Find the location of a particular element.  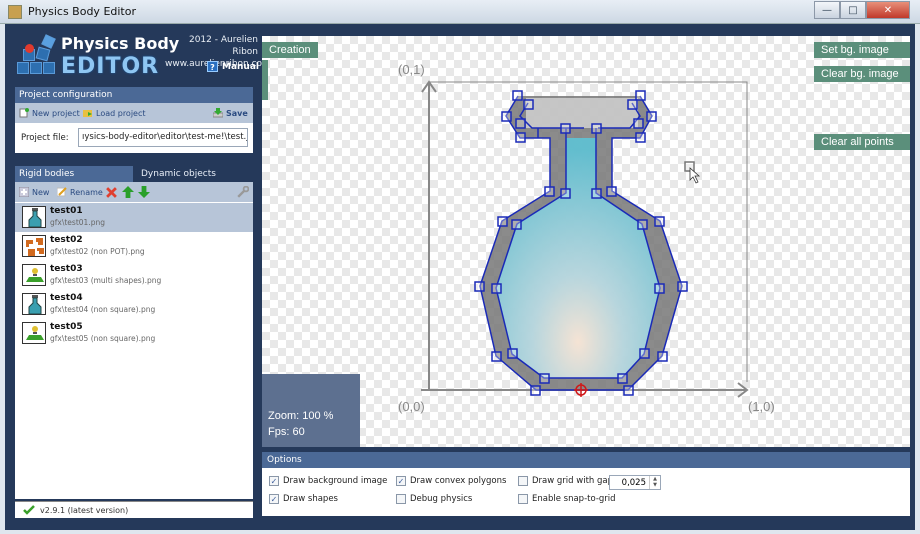

draw-convex-polygons-option: ✓ Draw convex polygons is located at coordinates (451, 481).